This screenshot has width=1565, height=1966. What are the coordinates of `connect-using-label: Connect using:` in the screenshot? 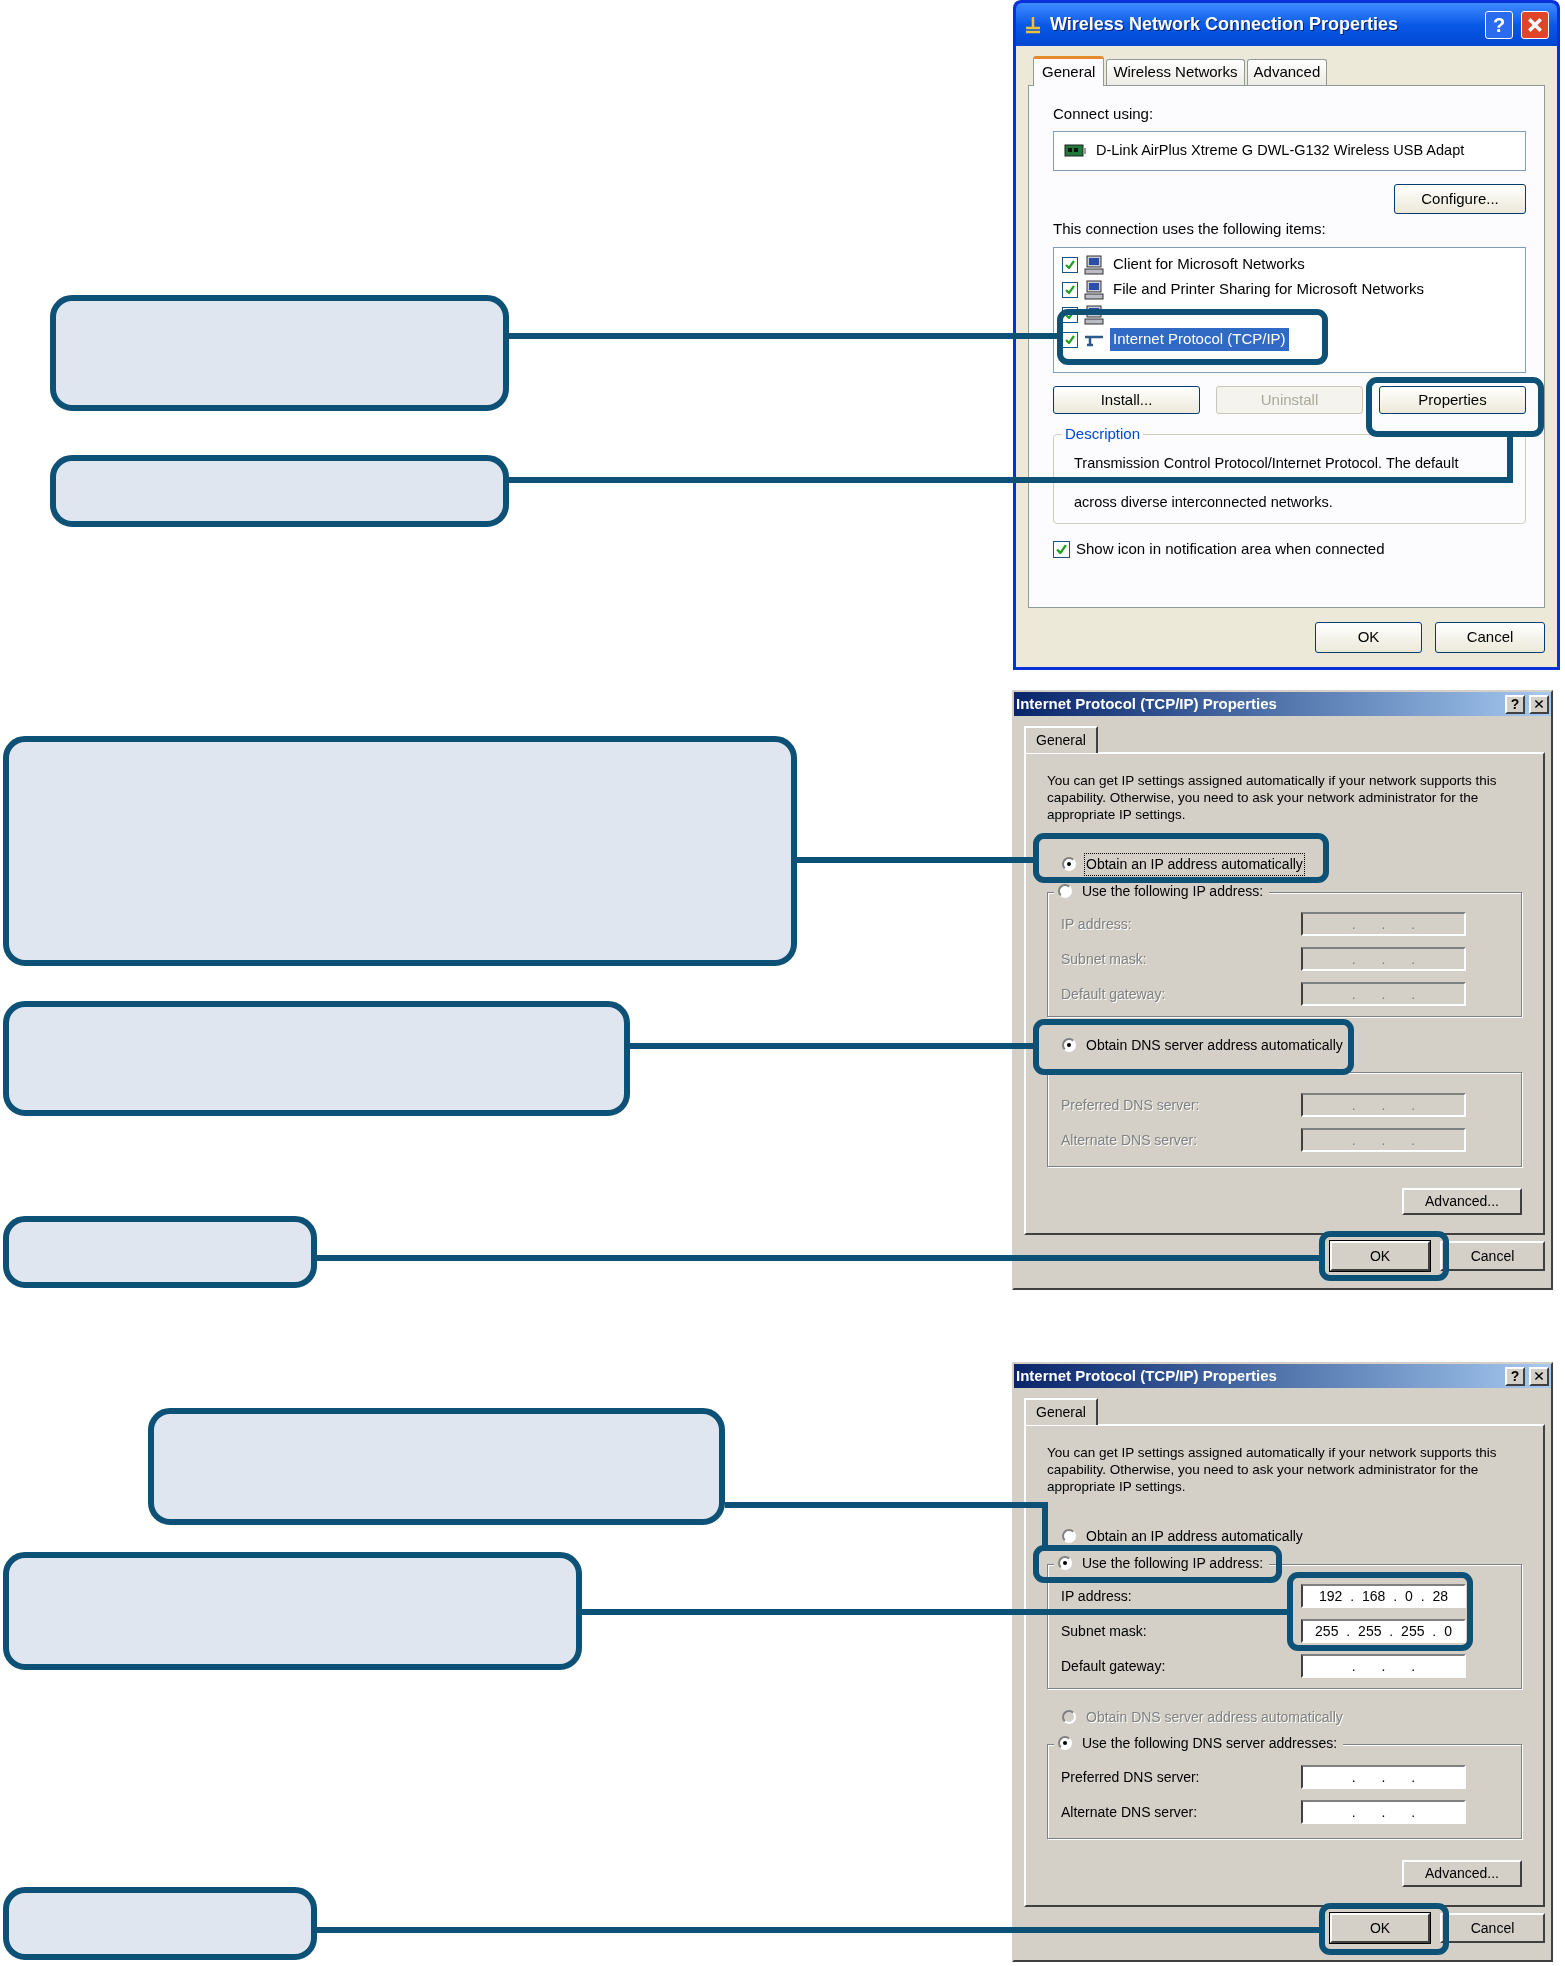 It's located at (1104, 114).